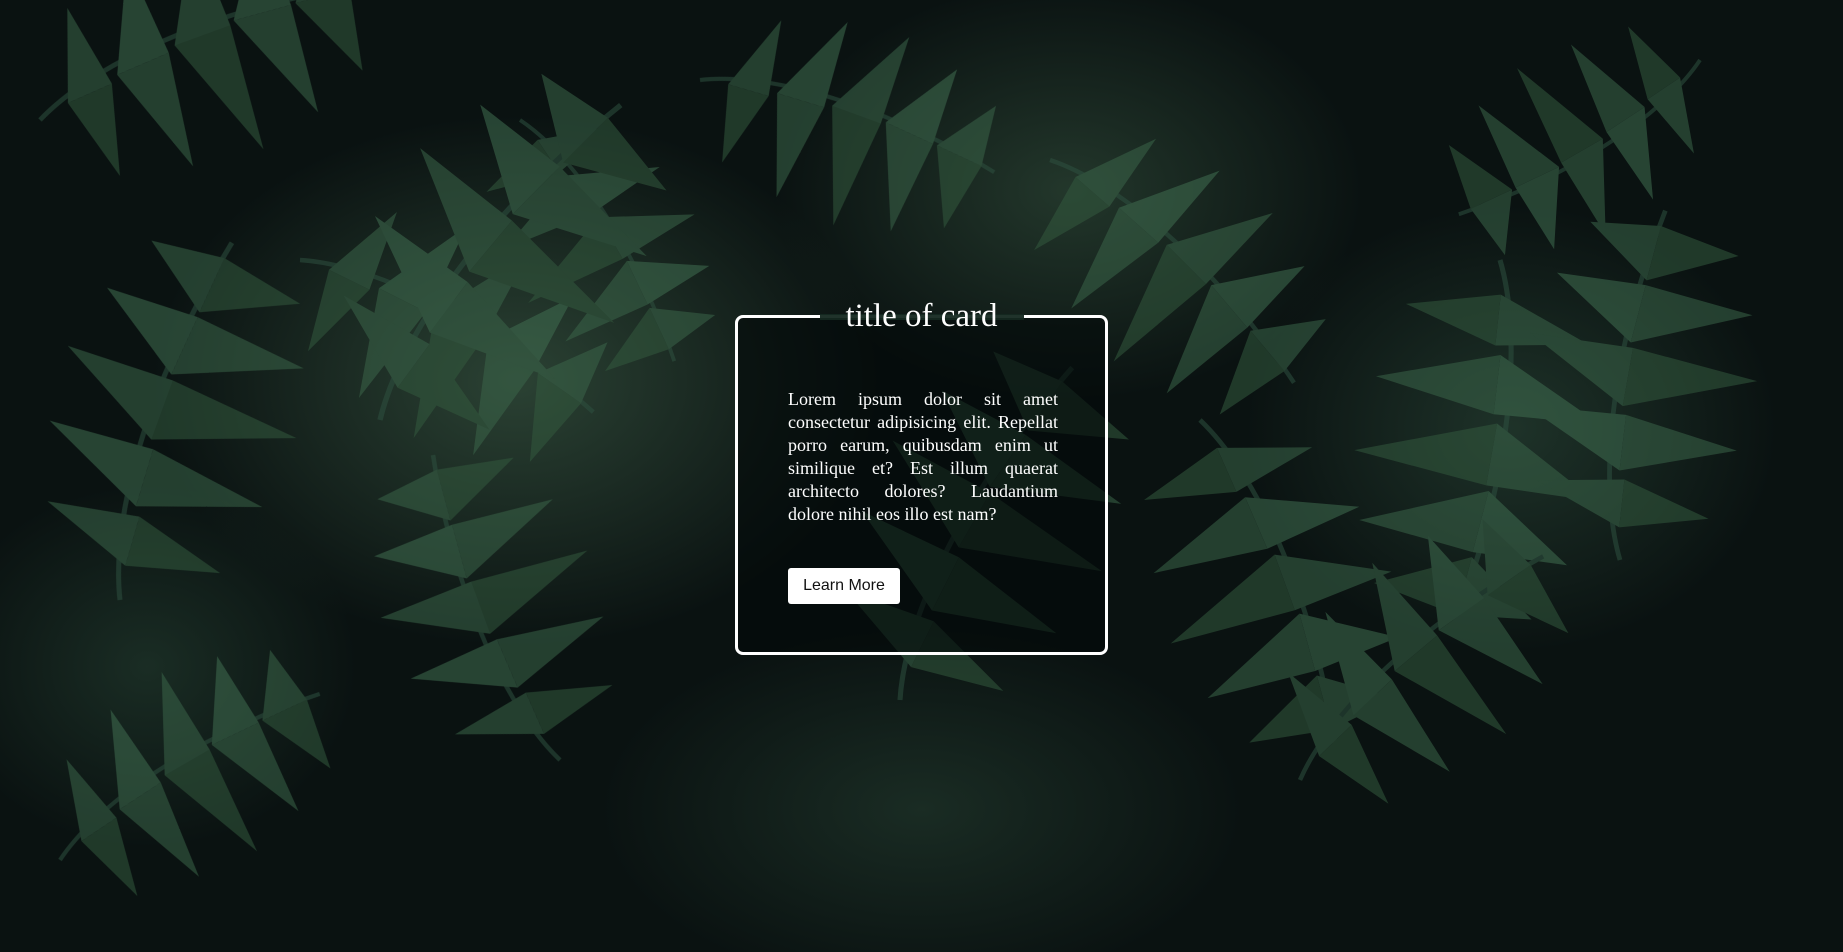  What do you see at coordinates (921, 316) in the screenshot?
I see `card-title: title of card` at bounding box center [921, 316].